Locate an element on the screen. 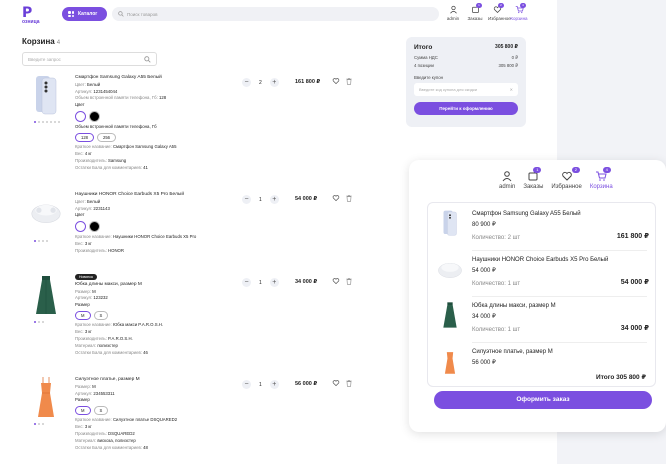 This screenshot has height=464, width=666. item-price: 56 000 ₽ is located at coordinates (306, 384).